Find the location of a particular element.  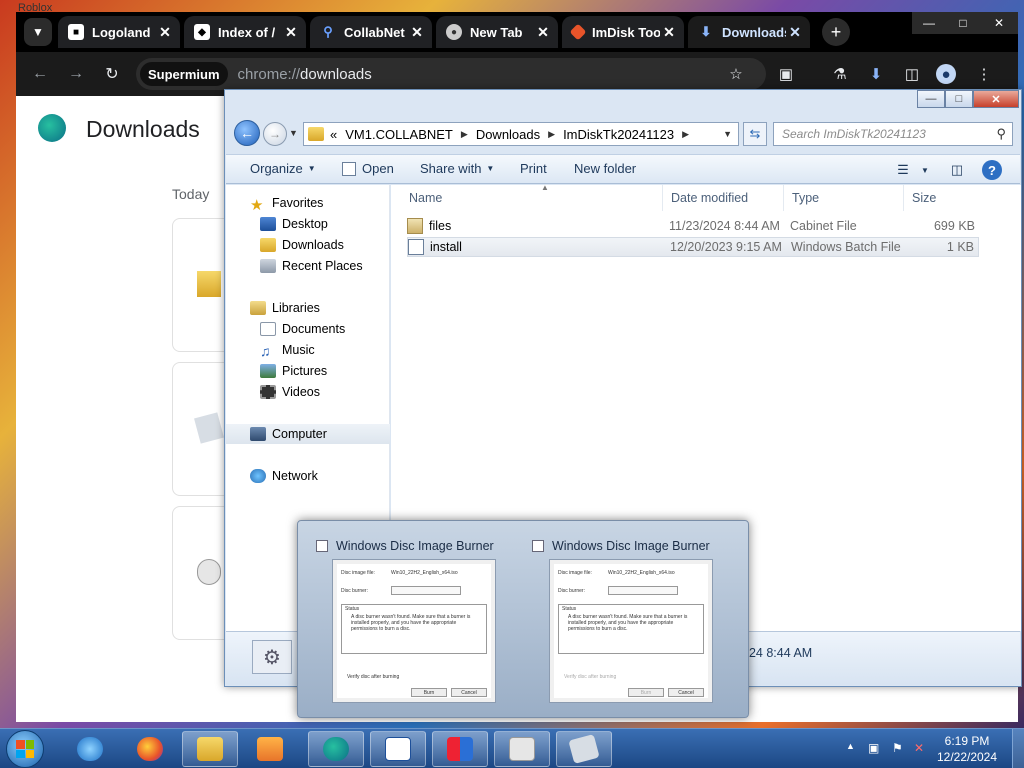

breadcrumb-vm1: VM1.COLLABNET is located at coordinates (399, 134).